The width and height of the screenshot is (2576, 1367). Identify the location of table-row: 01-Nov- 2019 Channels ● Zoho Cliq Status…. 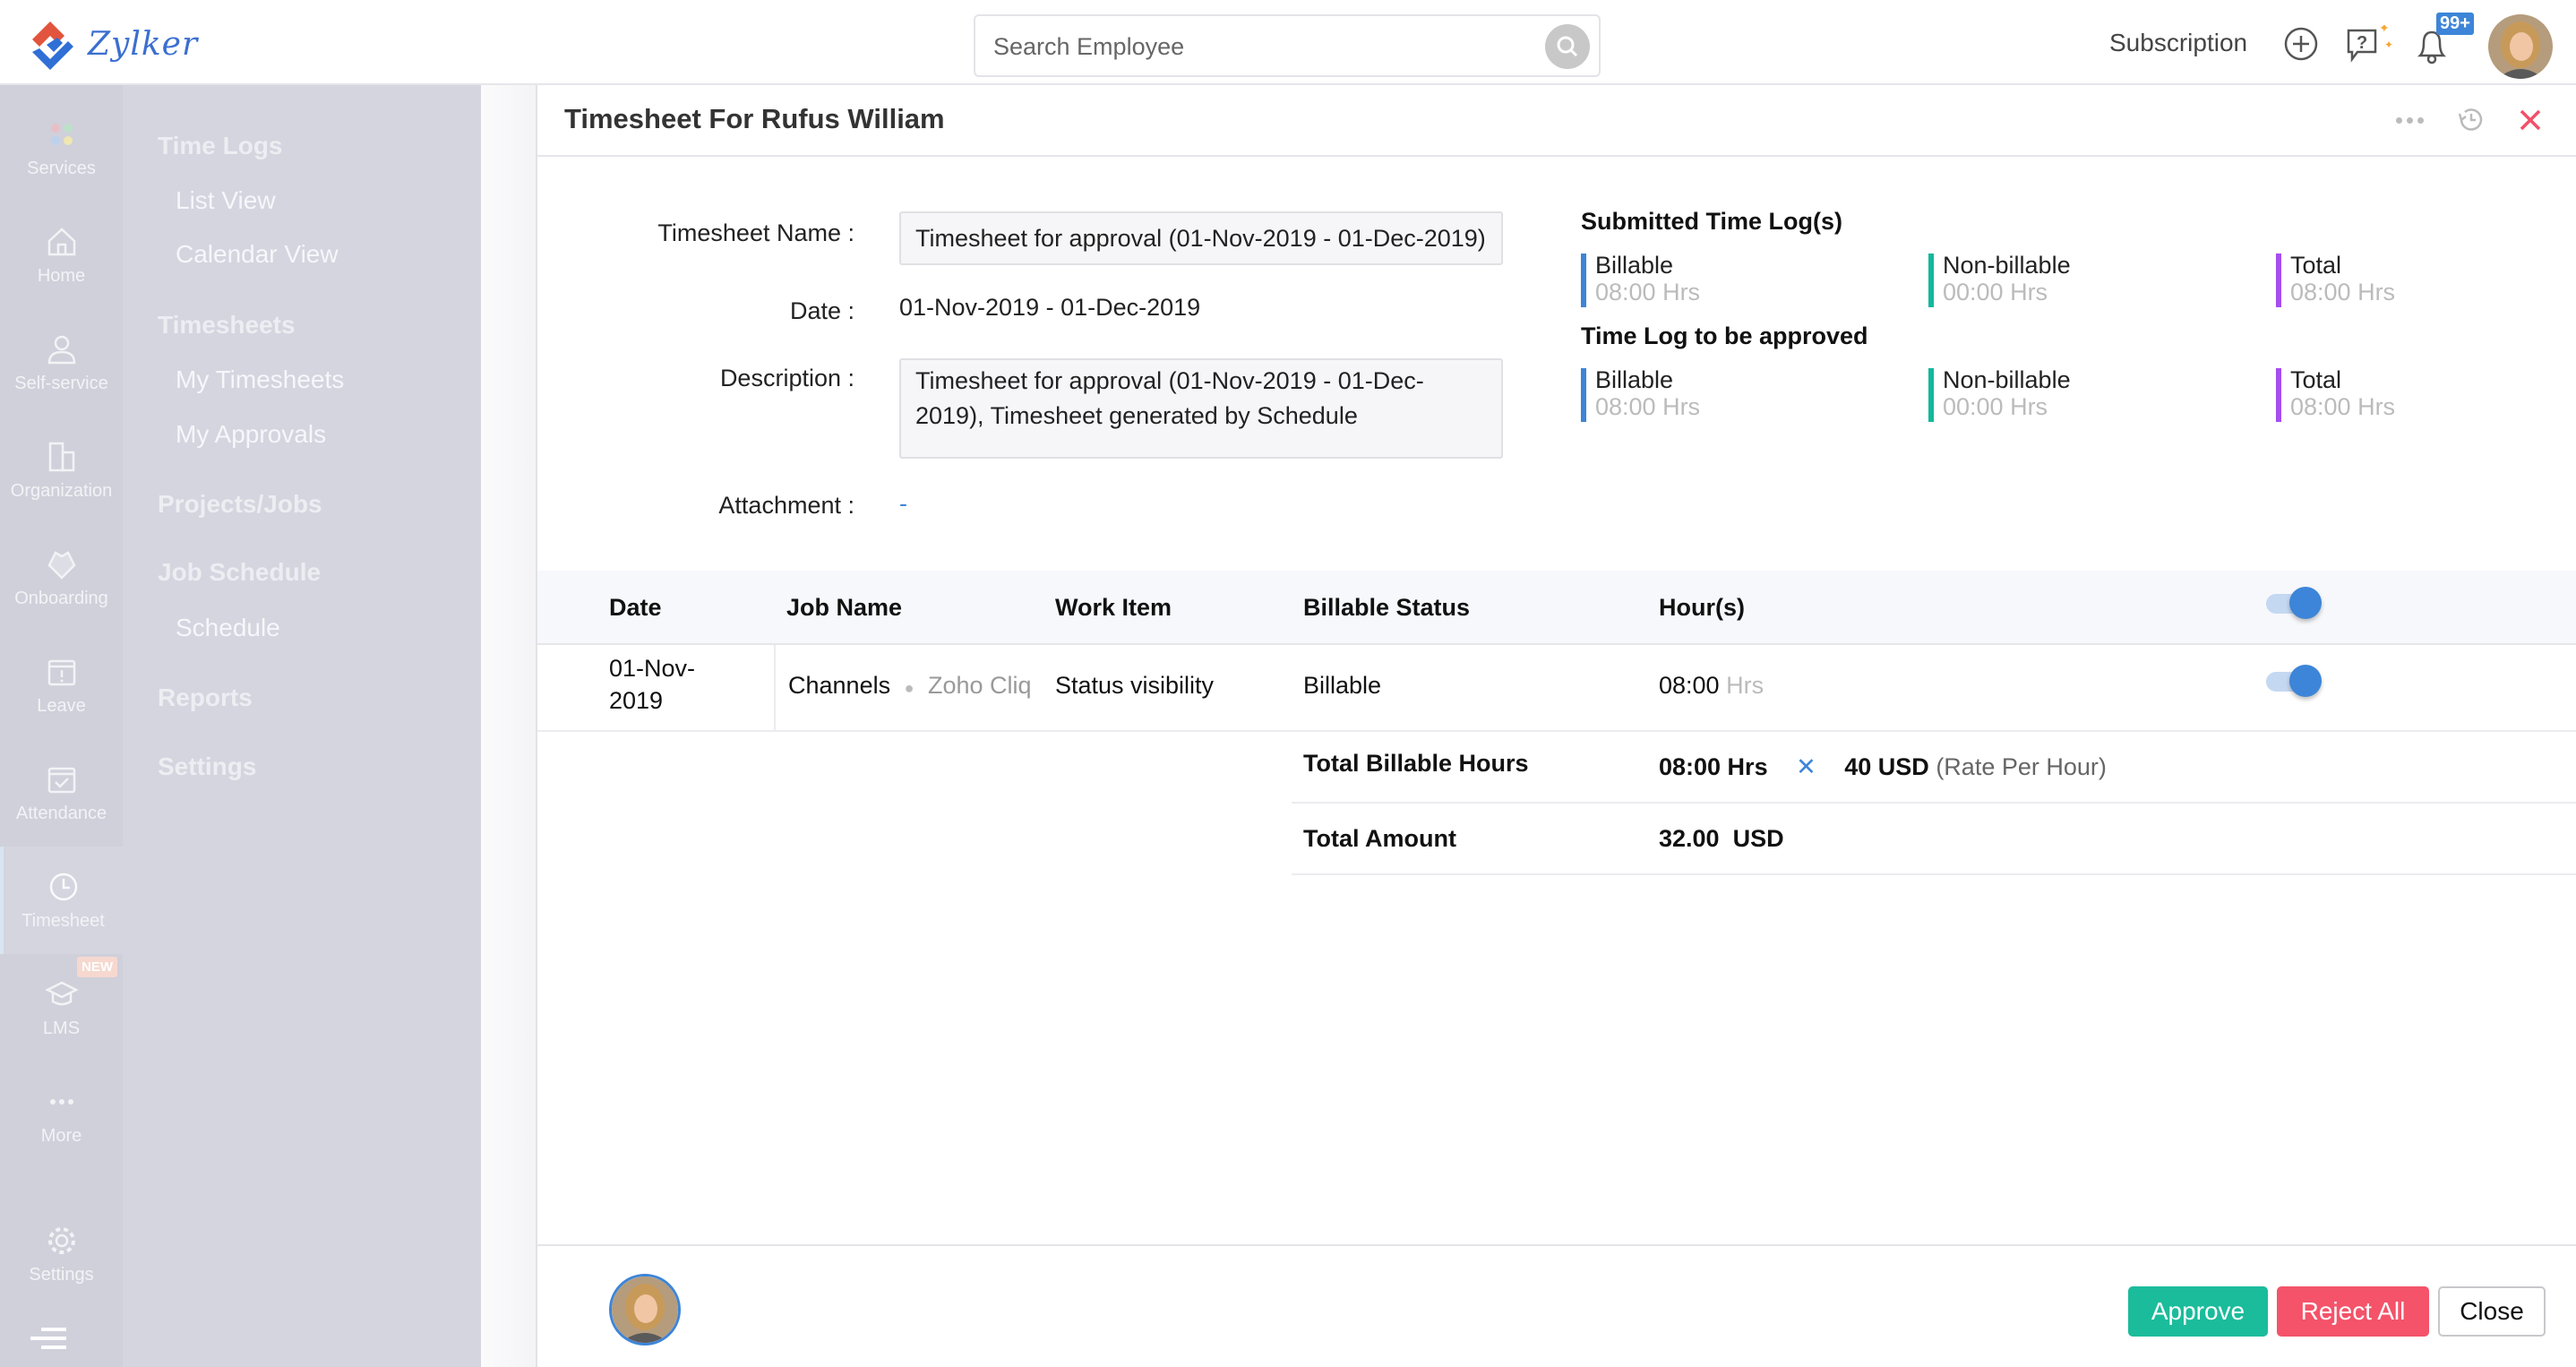
(1556, 688).